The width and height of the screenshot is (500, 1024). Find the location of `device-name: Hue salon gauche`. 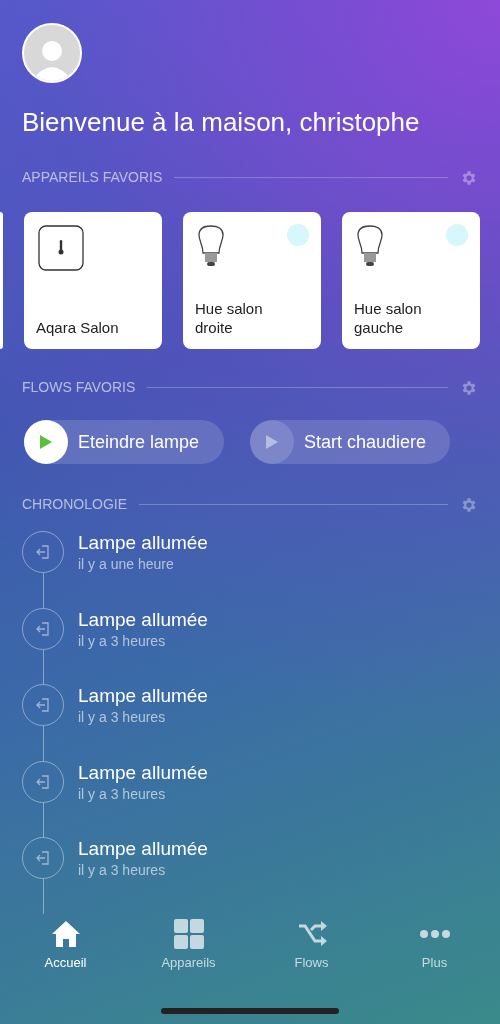

device-name: Hue salon gauche is located at coordinates (388, 318).